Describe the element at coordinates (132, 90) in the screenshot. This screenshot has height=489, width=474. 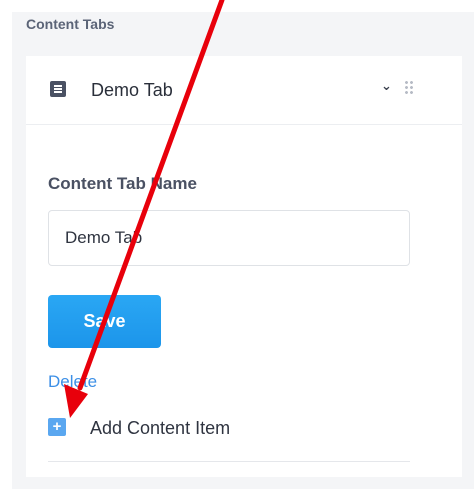
I see `tab-title: Demo Tab` at that location.